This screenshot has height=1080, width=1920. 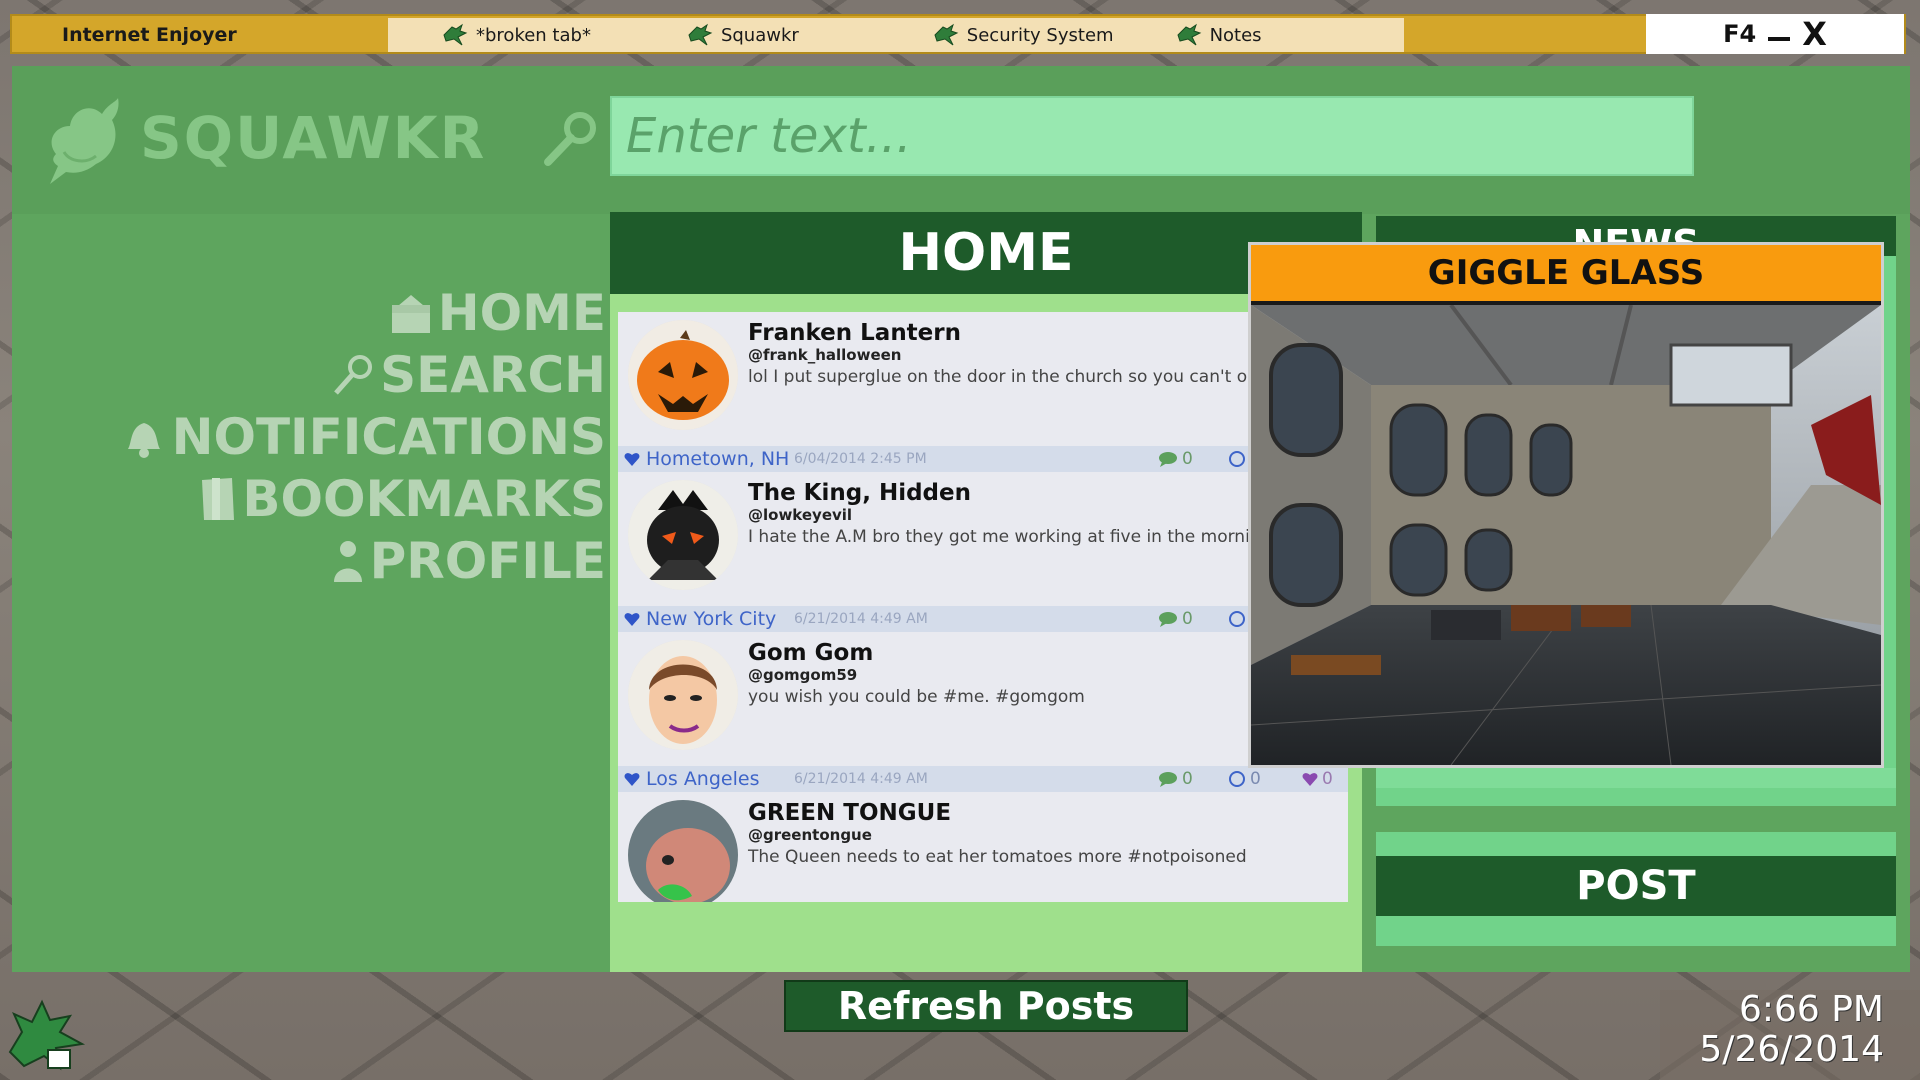 What do you see at coordinates (1040, 35) in the screenshot?
I see `tab-label: Security System` at bounding box center [1040, 35].